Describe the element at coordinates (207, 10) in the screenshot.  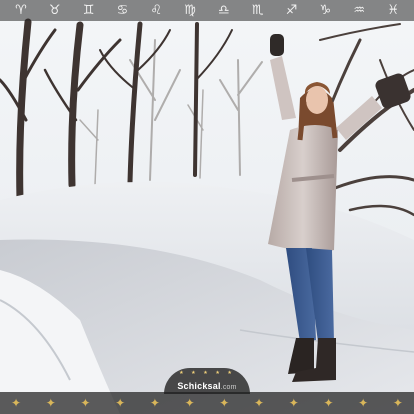
I see `zodiac-nav-bar: ♈ ♉ ♊ ♋ ♌ ♍ ♎ ♏ ♐ ♑ ♒ ♓` at that location.